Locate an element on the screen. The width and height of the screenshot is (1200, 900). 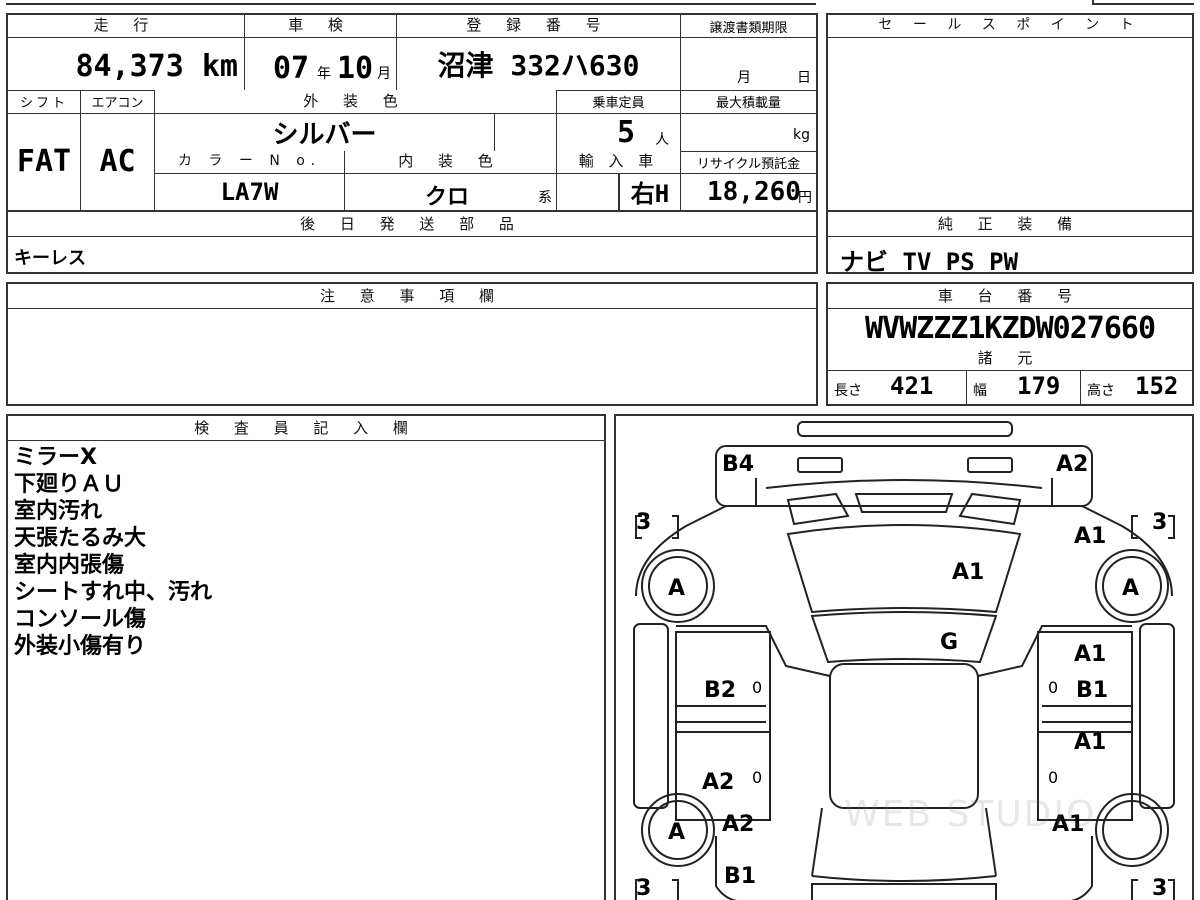
later-parts-header: 後 日 発 送 部 品 is located at coordinates (412, 224).